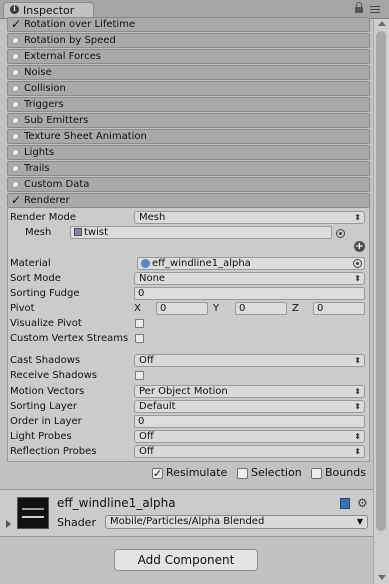  I want to click on foldout-arrow-icon, so click(8, 524).